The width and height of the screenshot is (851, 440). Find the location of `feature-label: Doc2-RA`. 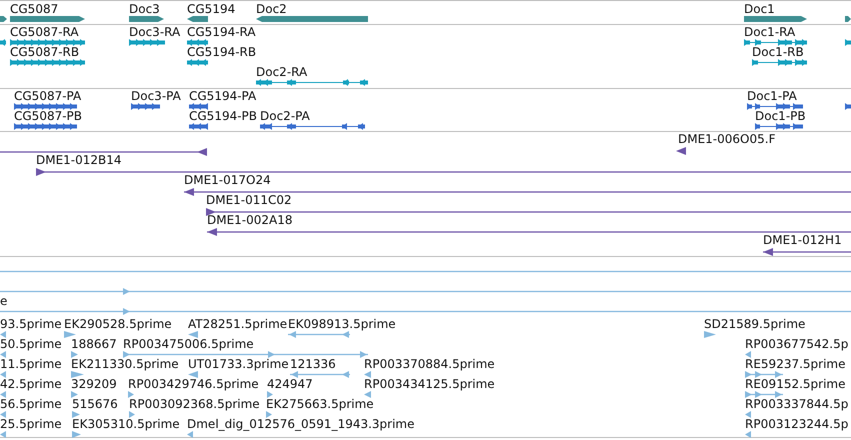

feature-label: Doc2-RA is located at coordinates (282, 72).